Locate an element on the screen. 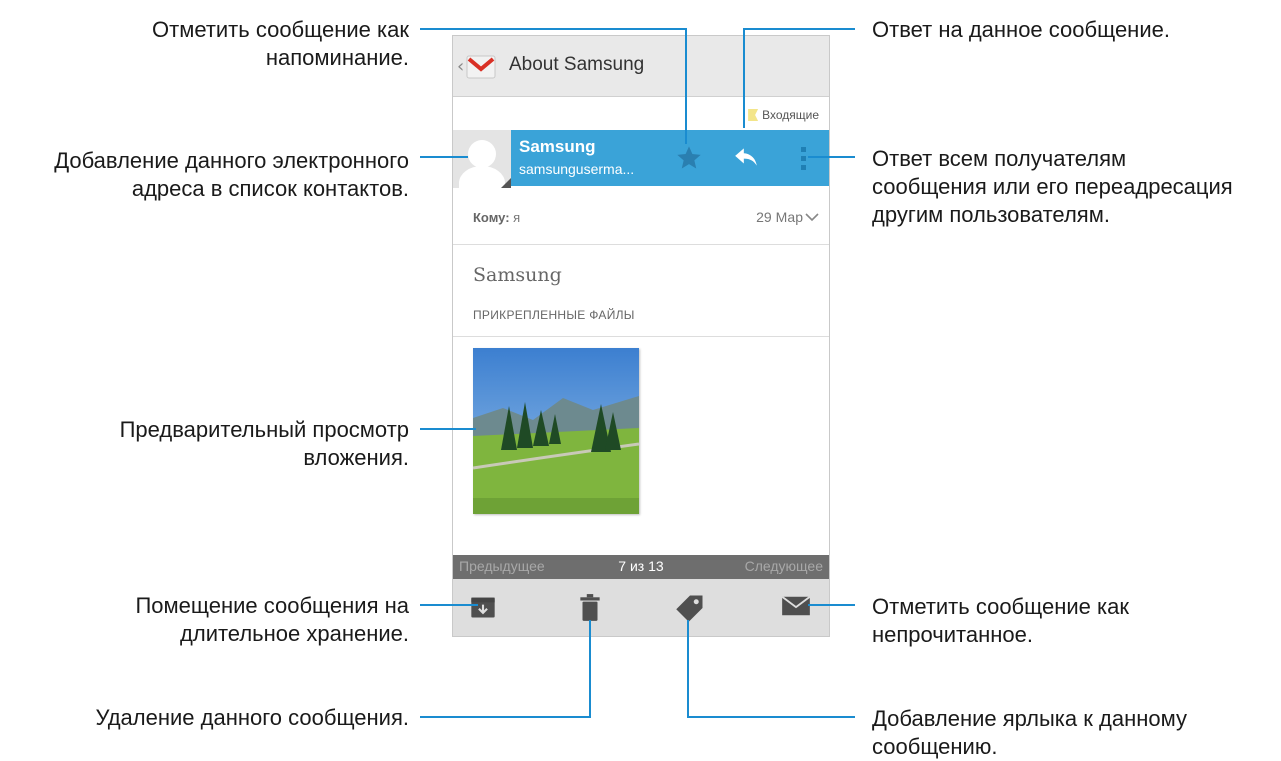 This screenshot has width=1281, height=761. recipient-label: Кому: я is located at coordinates (497, 217).